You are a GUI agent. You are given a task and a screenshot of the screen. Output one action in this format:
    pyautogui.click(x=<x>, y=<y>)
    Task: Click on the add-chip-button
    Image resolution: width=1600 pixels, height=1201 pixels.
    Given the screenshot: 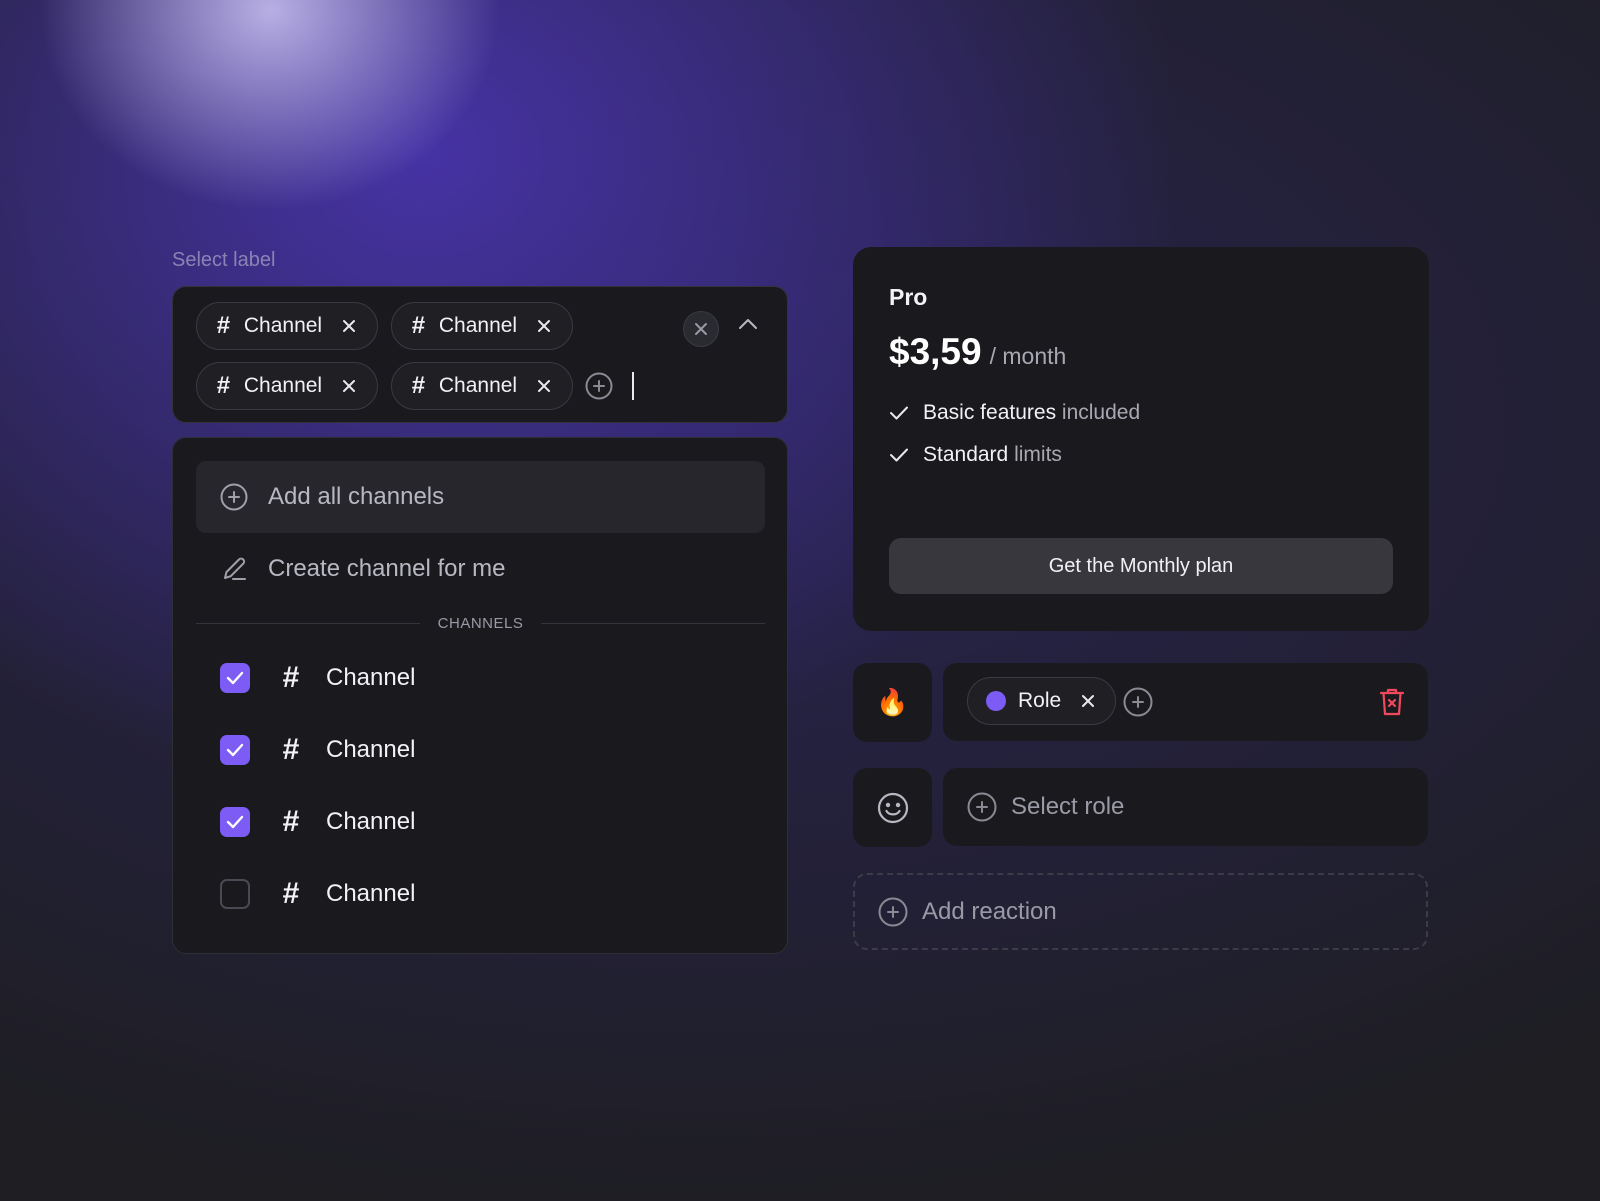 What is the action you would take?
    pyautogui.click(x=599, y=386)
    